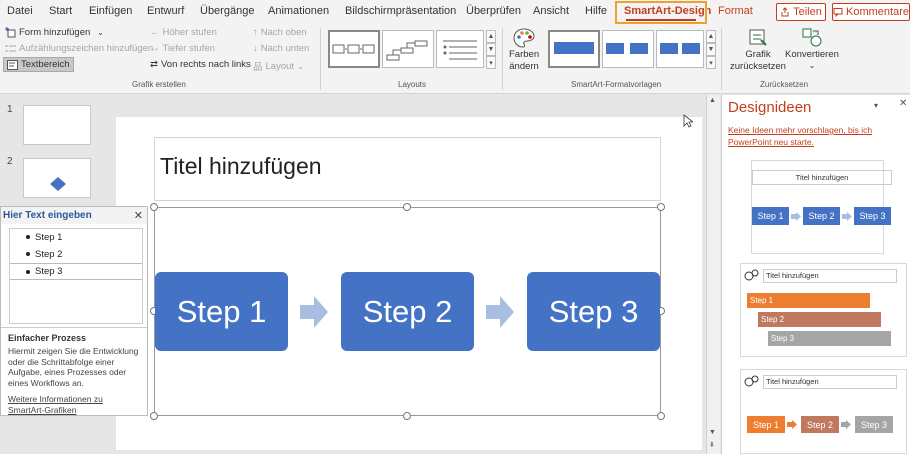 The image size is (910, 454). What do you see at coordinates (400, 11) in the screenshot?
I see `tab-bildschirmpraesentation: Bildschirmpräsentation` at bounding box center [400, 11].